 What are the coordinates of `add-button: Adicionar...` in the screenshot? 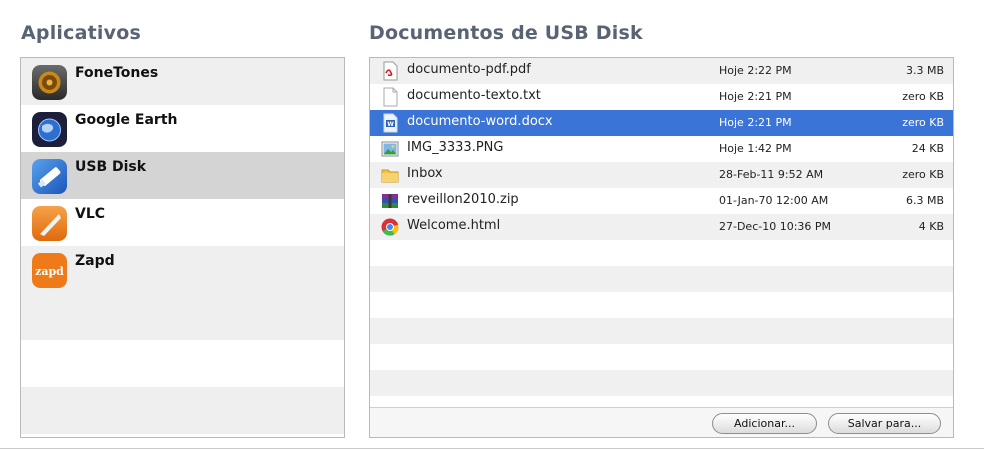 It's located at (764, 423).